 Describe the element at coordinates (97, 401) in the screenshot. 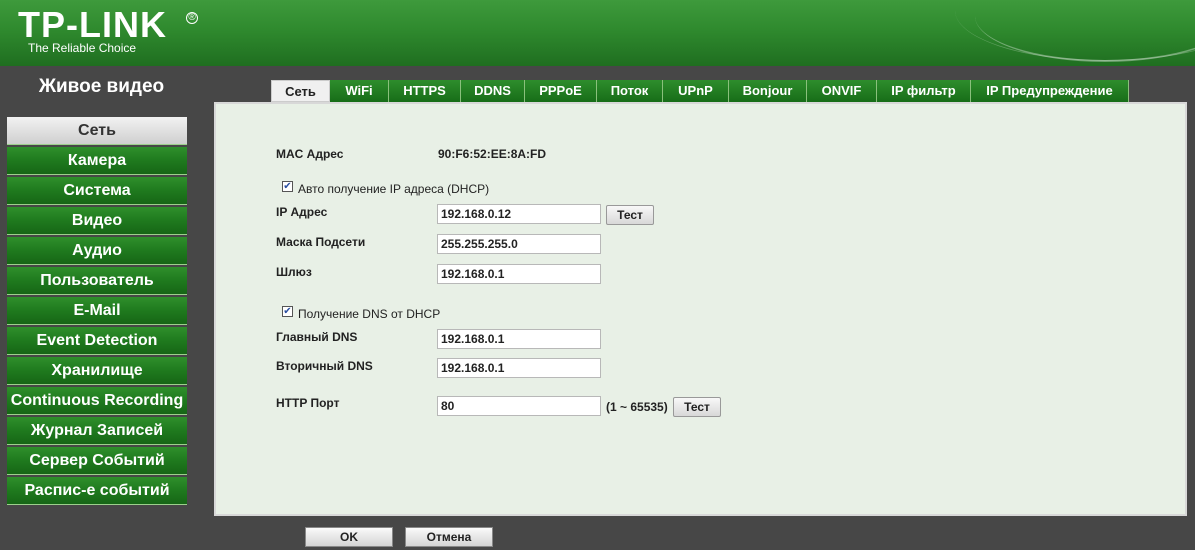

I see `sidebar-item-continuous-recording: Continuous Recording` at that location.